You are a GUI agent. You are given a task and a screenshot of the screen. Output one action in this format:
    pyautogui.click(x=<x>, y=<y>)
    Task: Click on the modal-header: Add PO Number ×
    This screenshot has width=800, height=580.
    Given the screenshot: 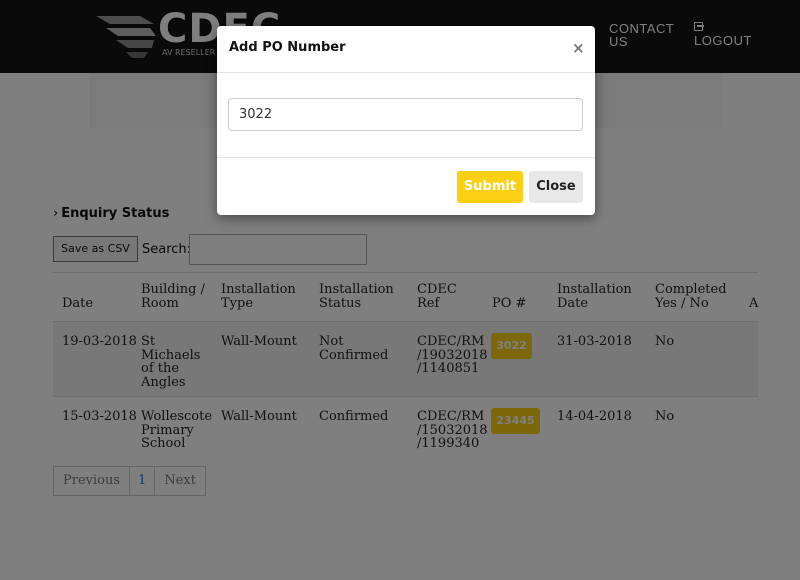 What is the action you would take?
    pyautogui.click(x=406, y=49)
    